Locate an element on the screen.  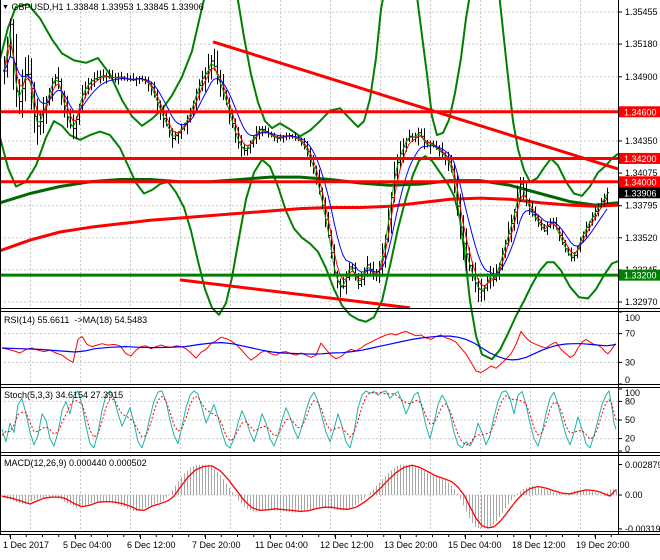
price-scale-label: 1.34900 is located at coordinates (641, 77).